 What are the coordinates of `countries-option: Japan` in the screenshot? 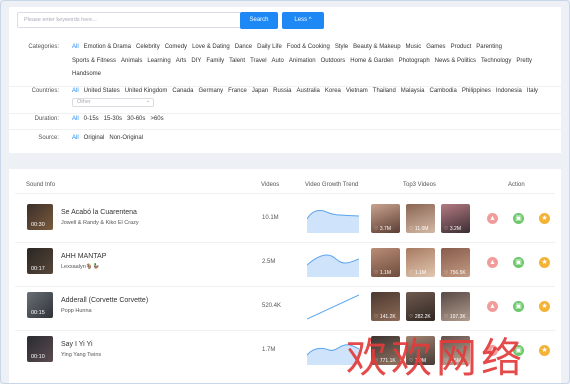 It's located at (260, 91).